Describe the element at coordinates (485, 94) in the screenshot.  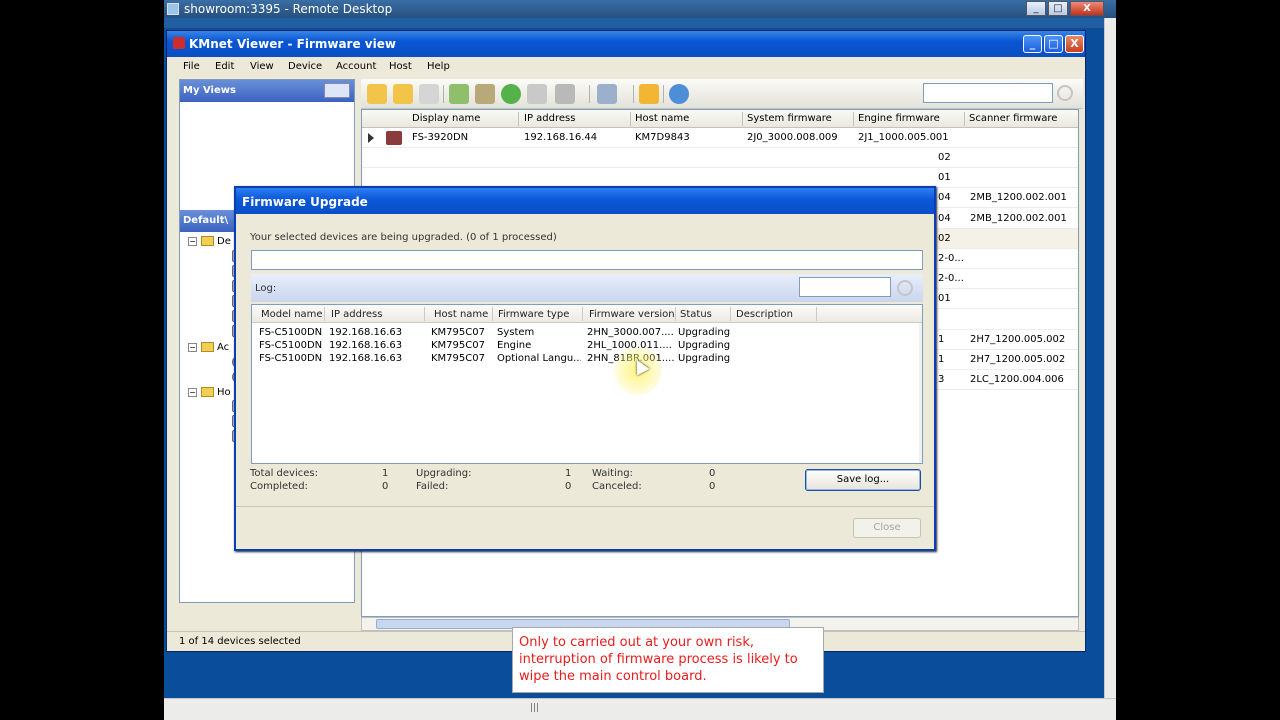
I see `settings-icon` at that location.